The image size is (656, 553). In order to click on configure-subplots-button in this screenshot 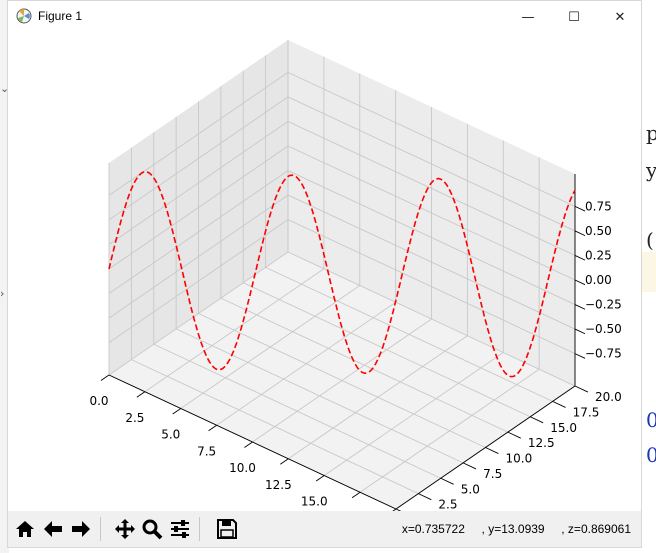, I will do `click(180, 529)`.